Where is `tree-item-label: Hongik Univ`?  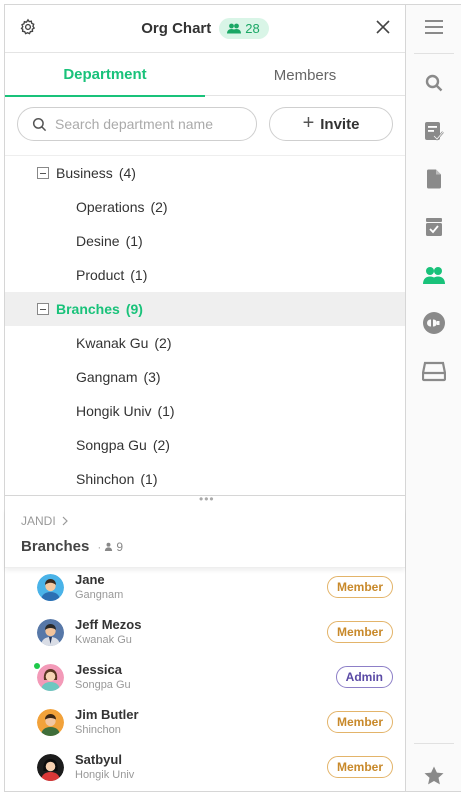
tree-item-label: Hongik Univ is located at coordinates (114, 411).